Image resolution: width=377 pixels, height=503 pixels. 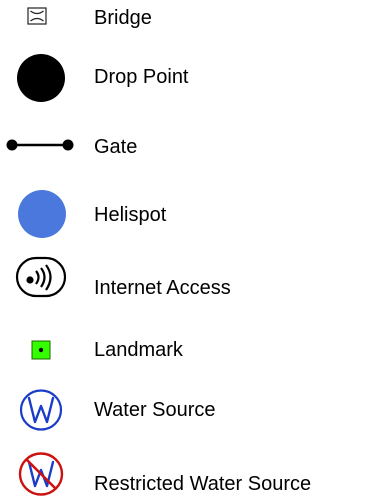 I want to click on helispot-icon, so click(x=42, y=214).